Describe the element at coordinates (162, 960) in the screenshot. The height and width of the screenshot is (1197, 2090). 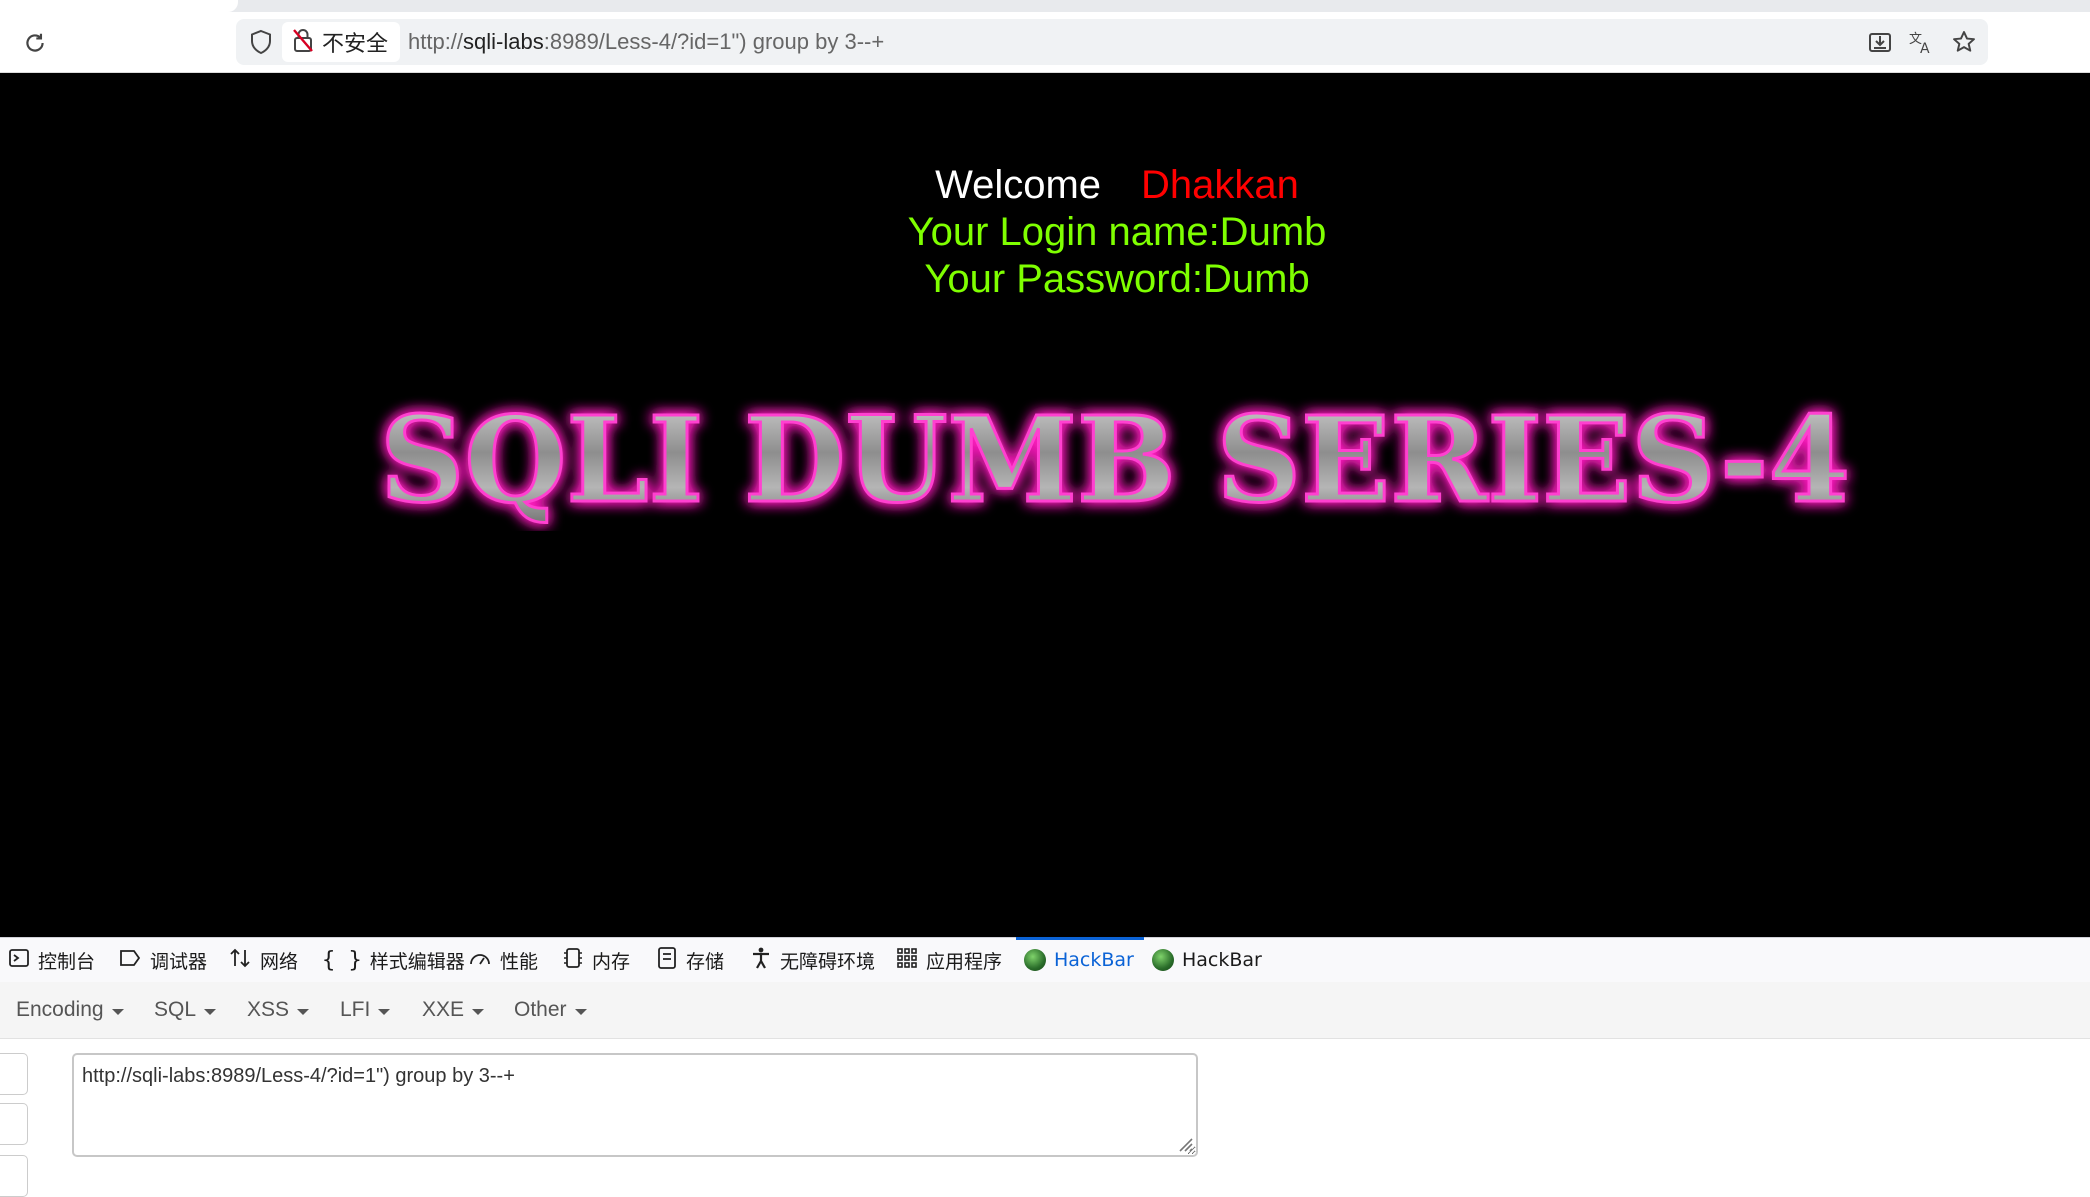
I see `tab-debugger: 调试器` at that location.